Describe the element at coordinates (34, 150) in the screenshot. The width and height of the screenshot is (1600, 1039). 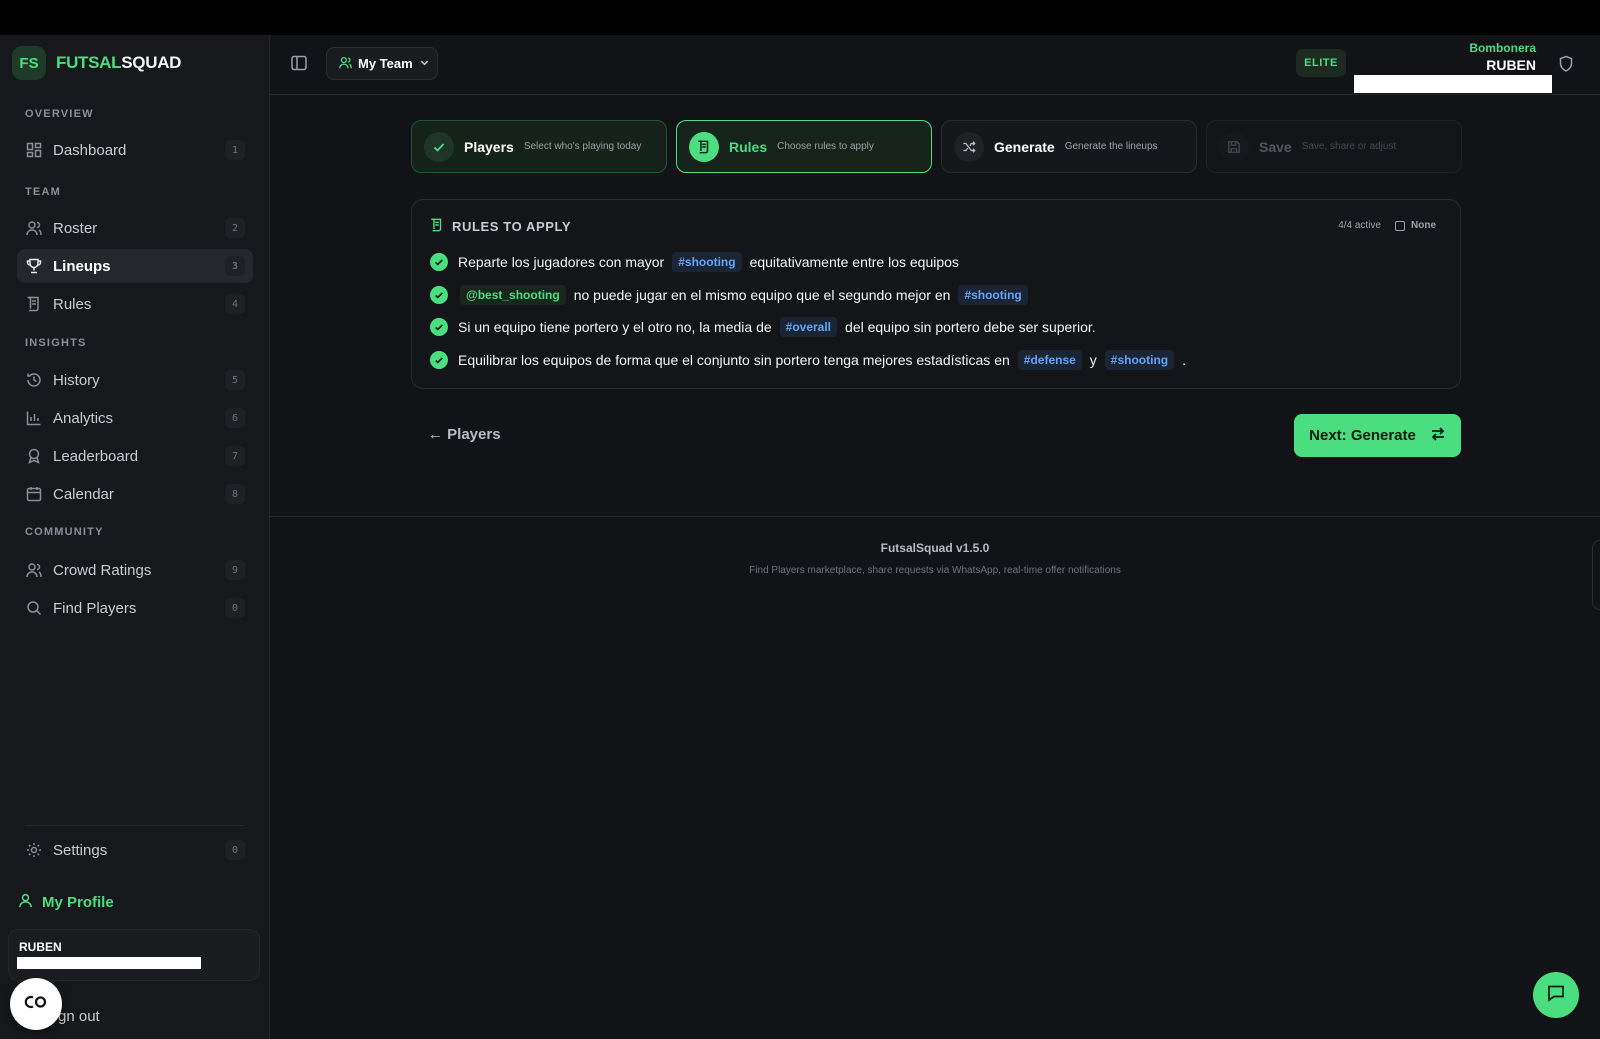
I see `dashboard-icon` at that location.